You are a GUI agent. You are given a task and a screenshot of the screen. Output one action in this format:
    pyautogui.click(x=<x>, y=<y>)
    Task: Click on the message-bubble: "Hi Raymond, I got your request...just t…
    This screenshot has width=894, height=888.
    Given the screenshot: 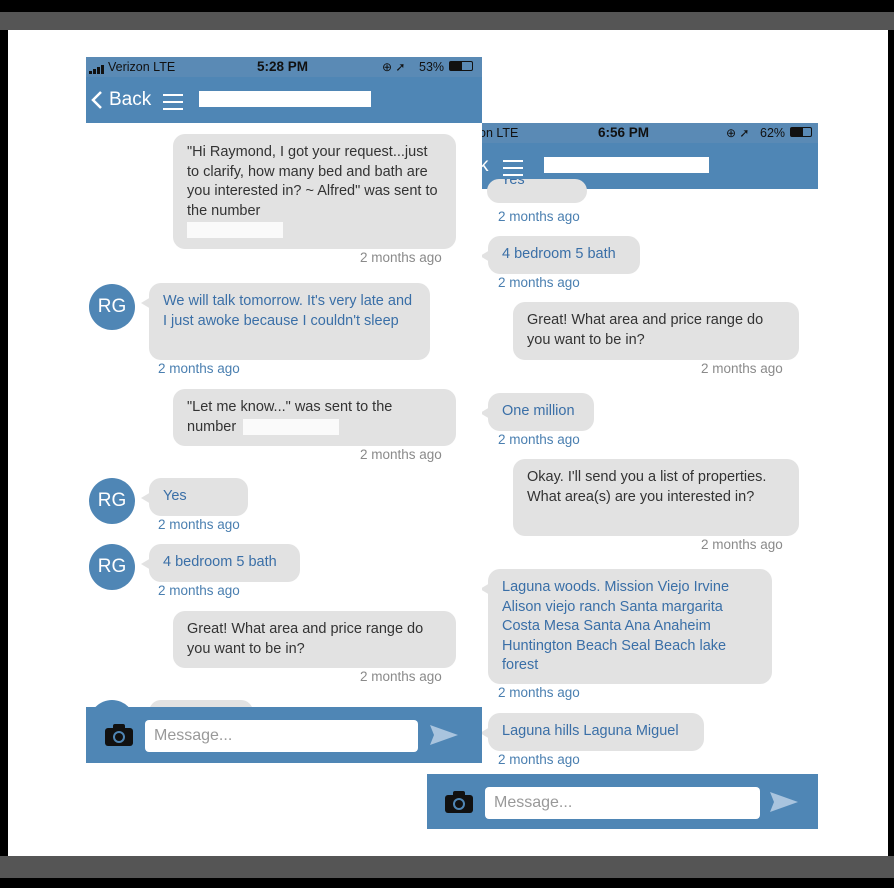 What is the action you would take?
    pyautogui.click(x=314, y=191)
    